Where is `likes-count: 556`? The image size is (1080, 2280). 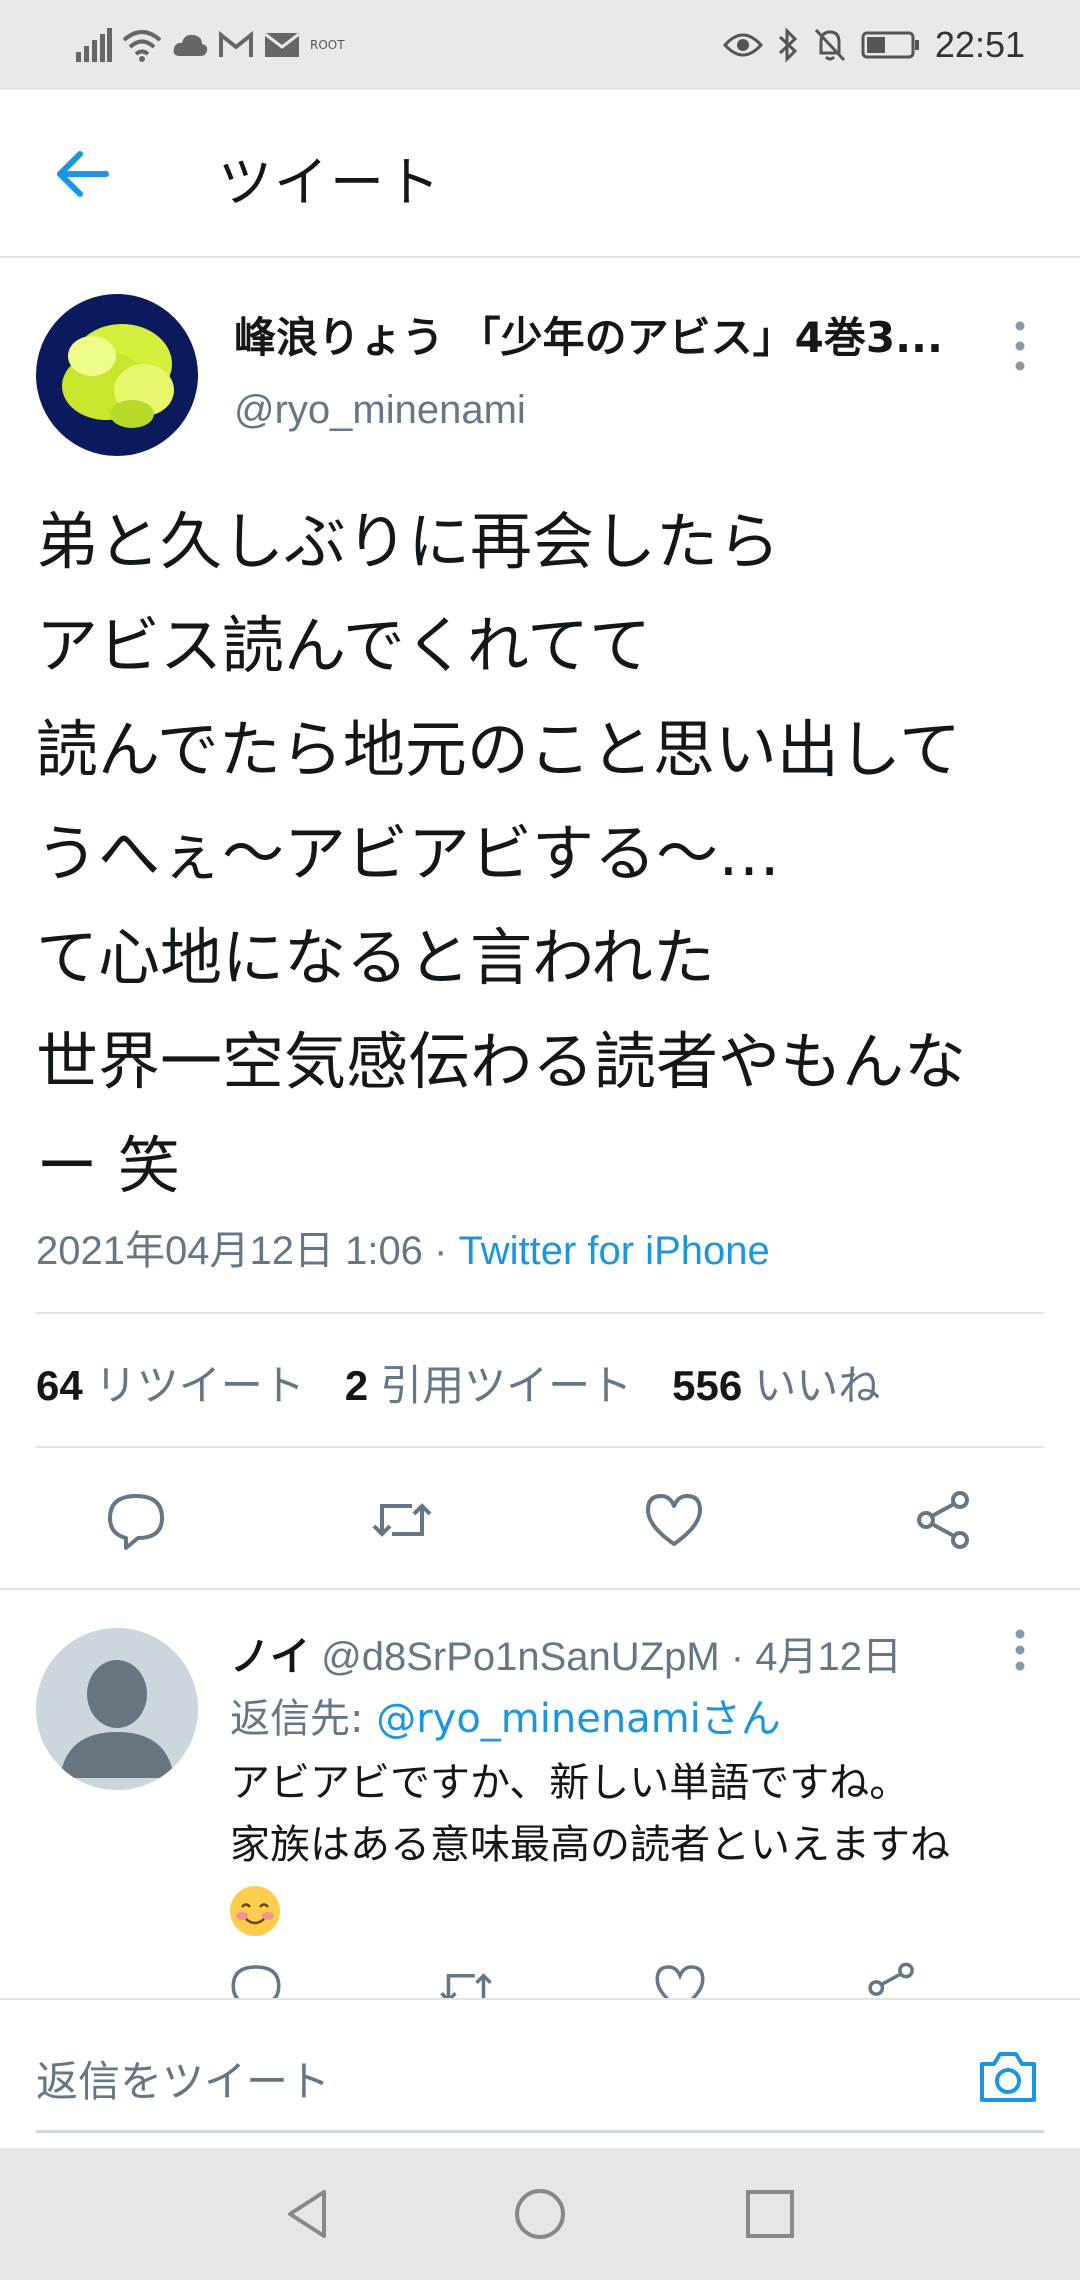 likes-count: 556 is located at coordinates (707, 1385).